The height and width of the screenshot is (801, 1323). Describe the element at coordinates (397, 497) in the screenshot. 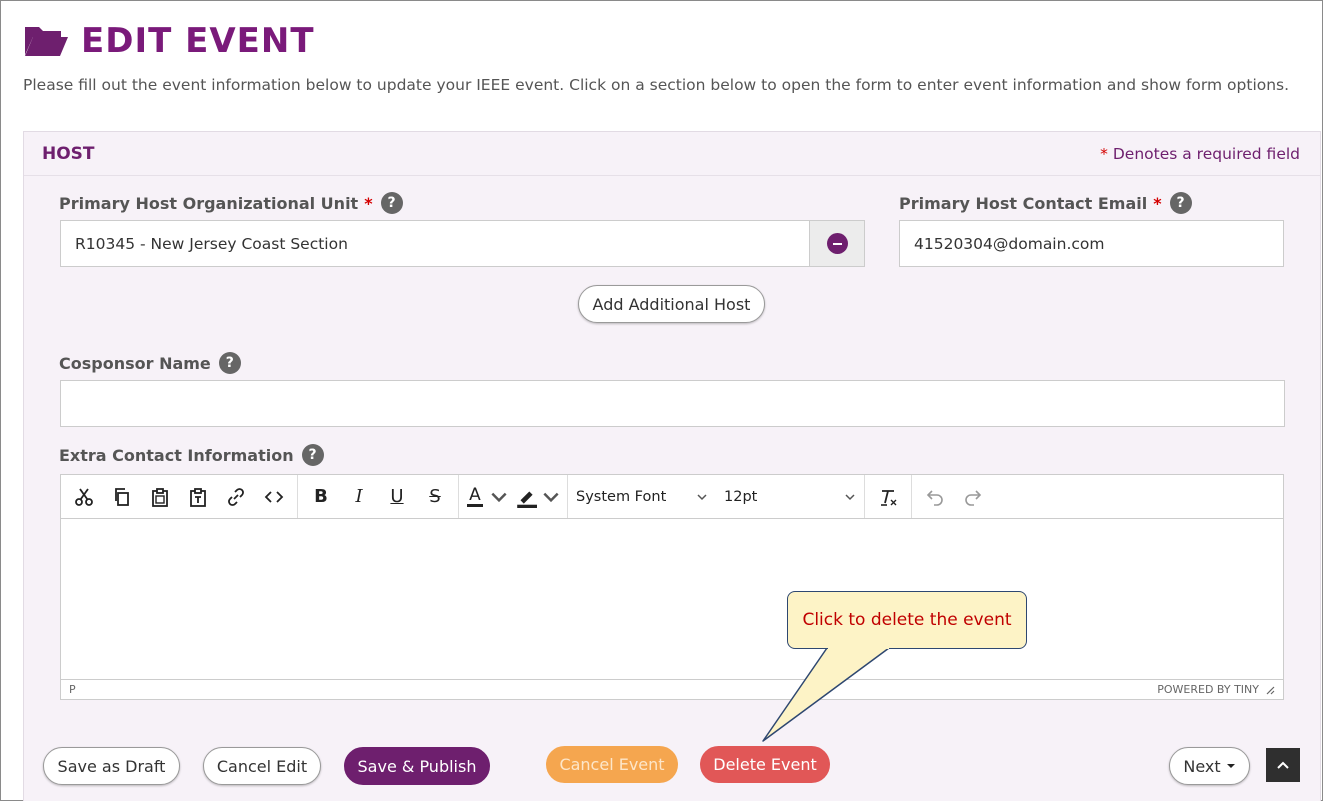

I see `underline-icon: U` at that location.